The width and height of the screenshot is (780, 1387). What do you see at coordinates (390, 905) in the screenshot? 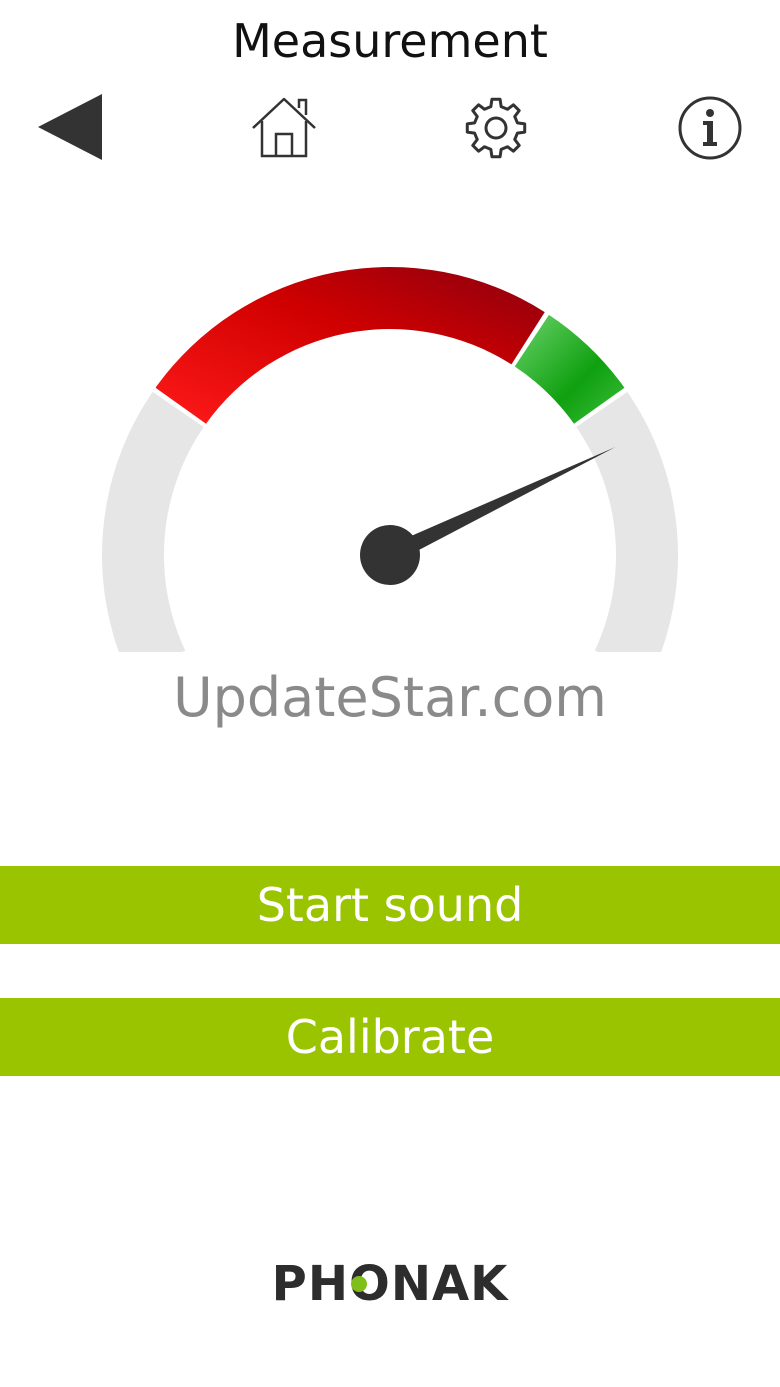
I see `start-sound-button: Start sound` at bounding box center [390, 905].